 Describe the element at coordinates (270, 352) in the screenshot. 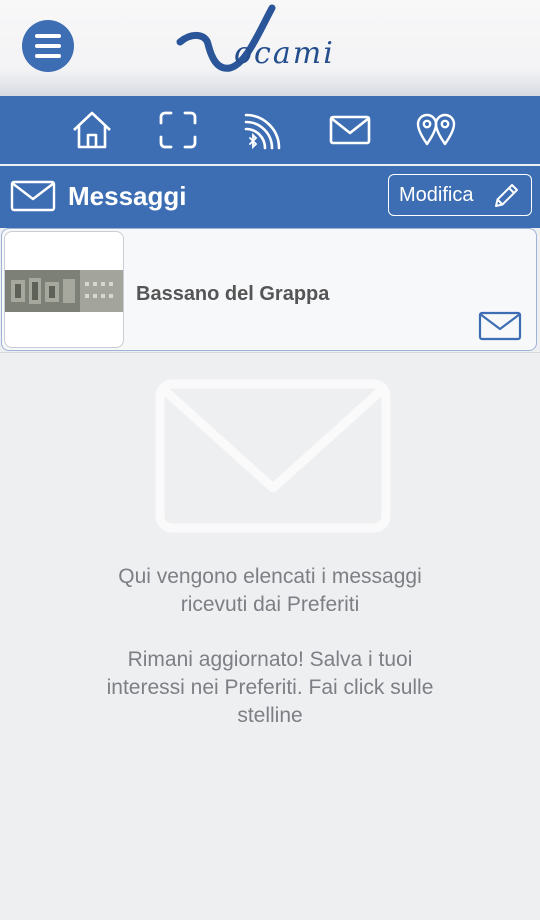

I see `divider` at that location.